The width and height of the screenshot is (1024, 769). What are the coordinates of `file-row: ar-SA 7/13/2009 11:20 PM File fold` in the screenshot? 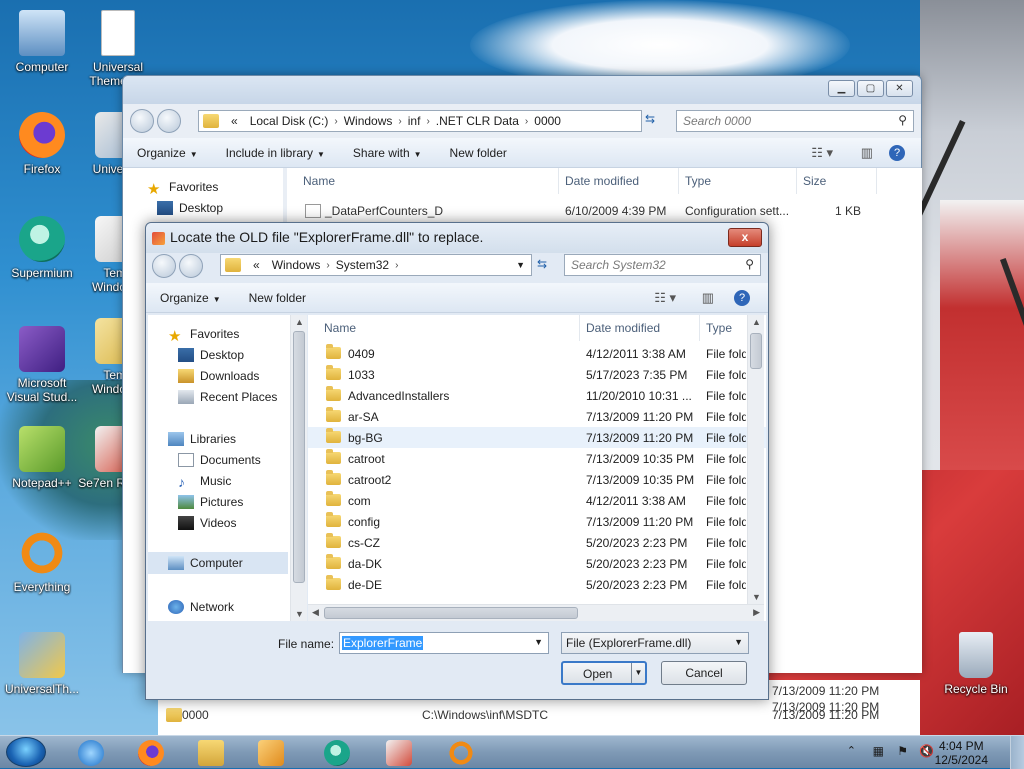 It's located at (537, 416).